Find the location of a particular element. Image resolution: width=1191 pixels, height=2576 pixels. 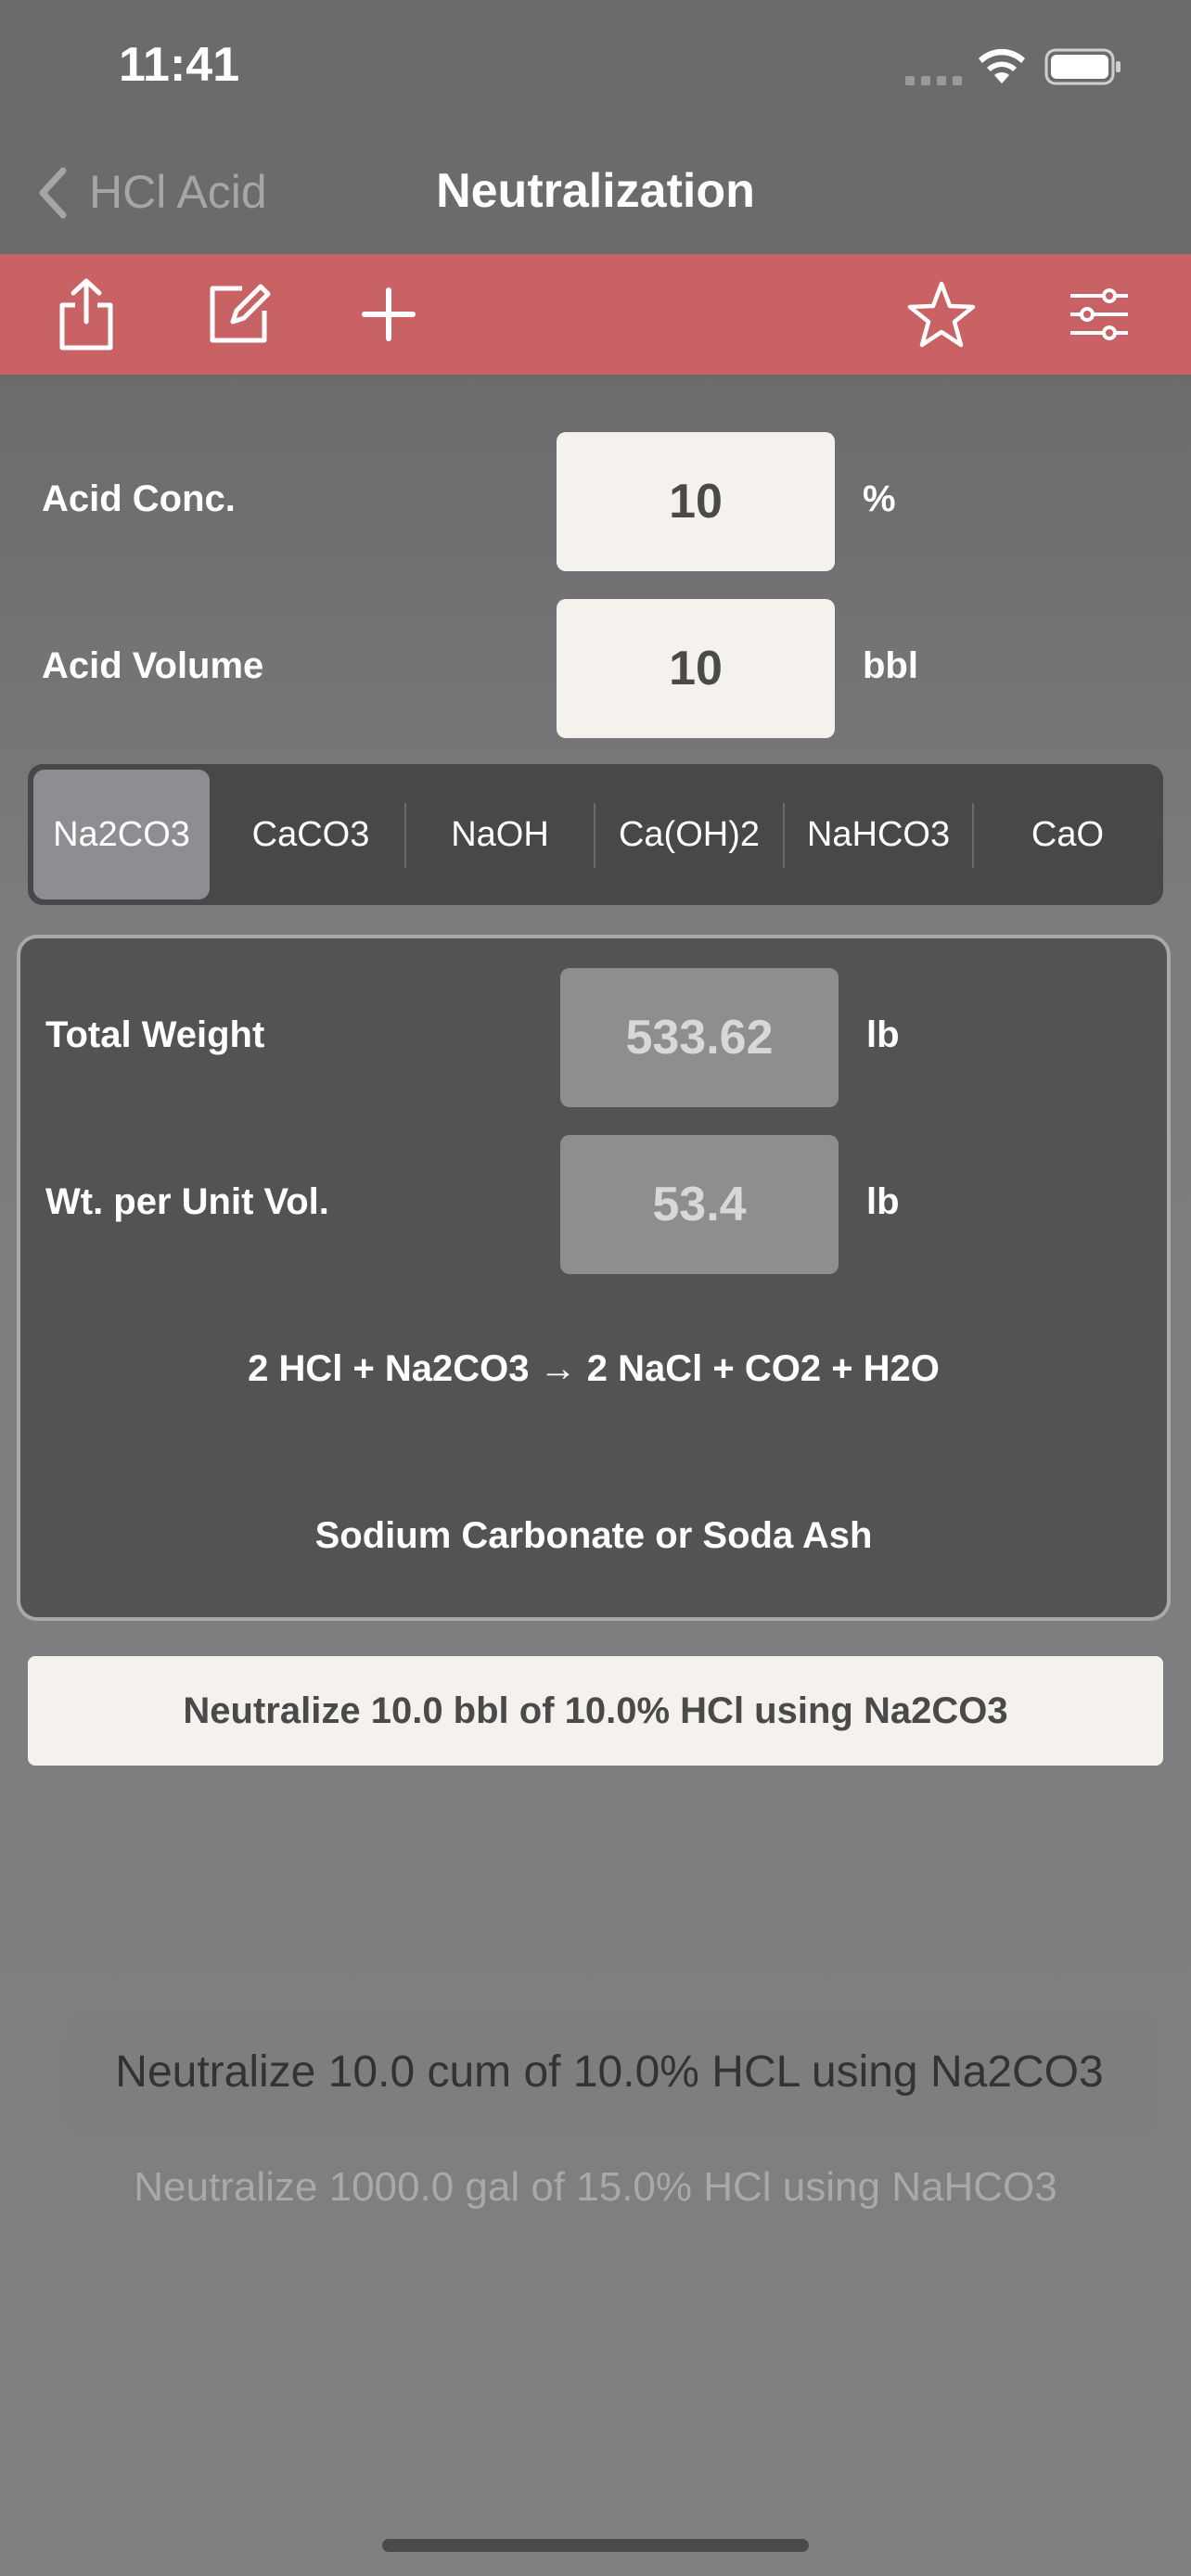

acid-conc-input is located at coordinates (696, 502).